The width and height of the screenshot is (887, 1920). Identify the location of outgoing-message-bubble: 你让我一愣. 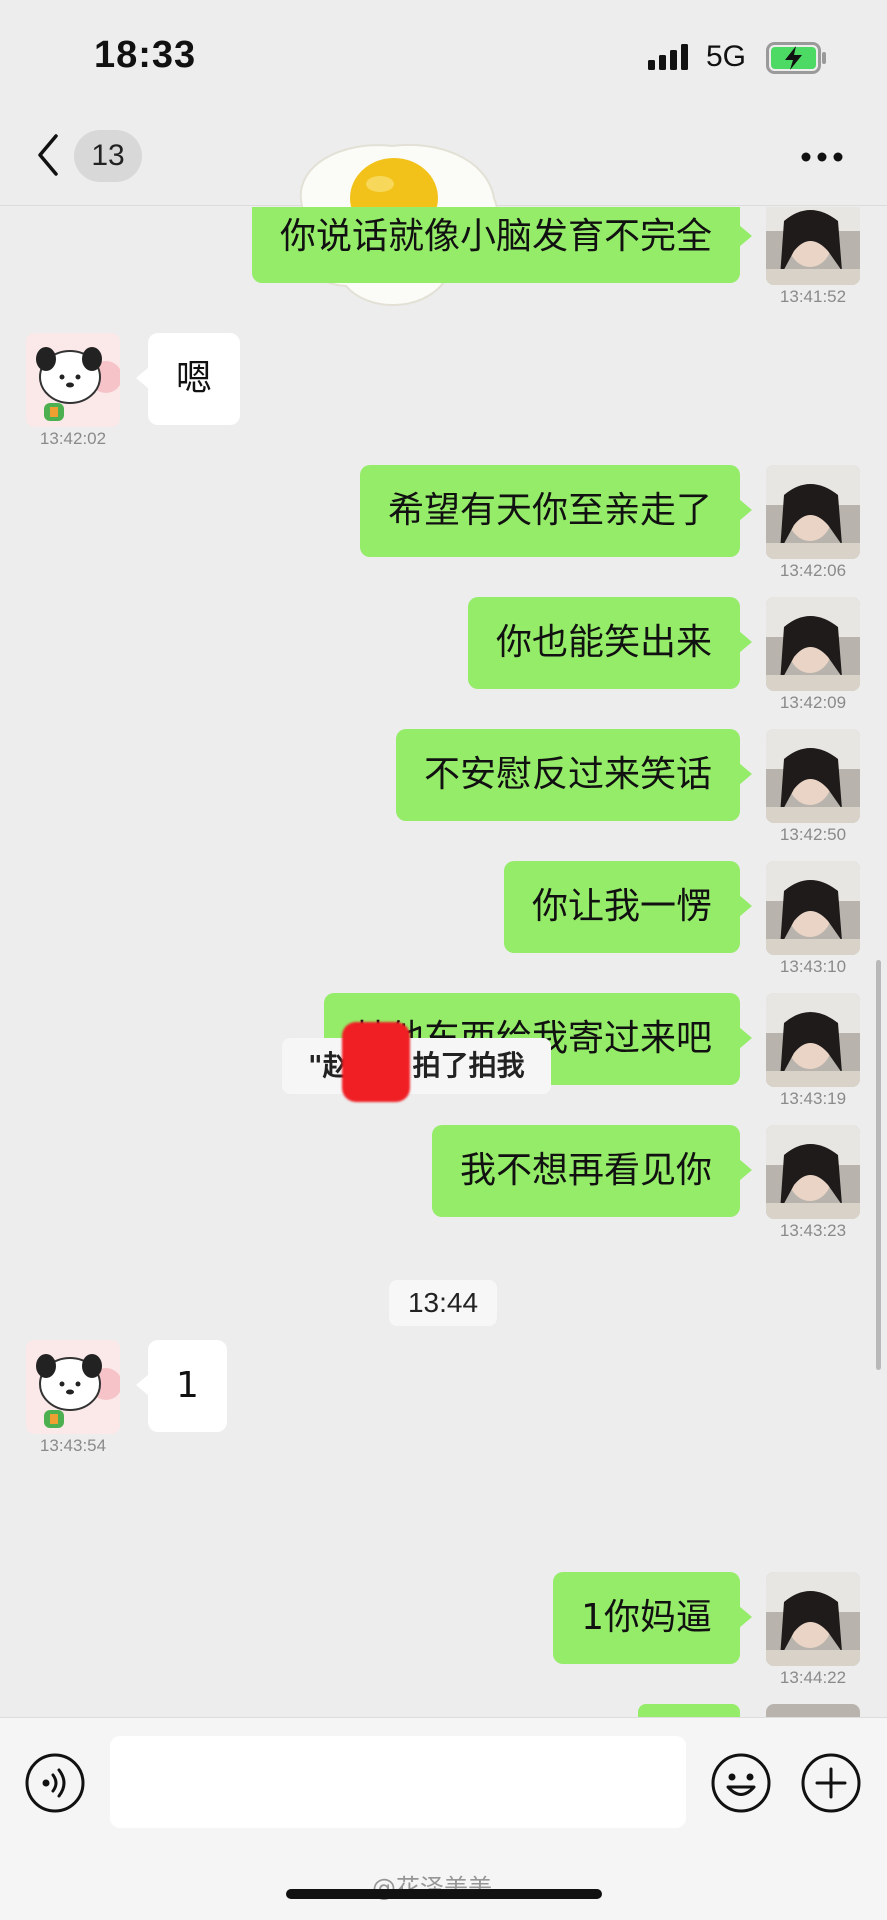
(628, 907).